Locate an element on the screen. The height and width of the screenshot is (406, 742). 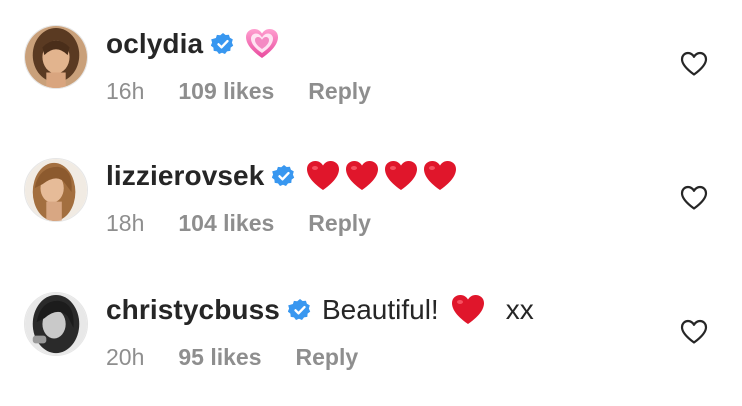
comment-header: oclydia is located at coordinates (195, 44).